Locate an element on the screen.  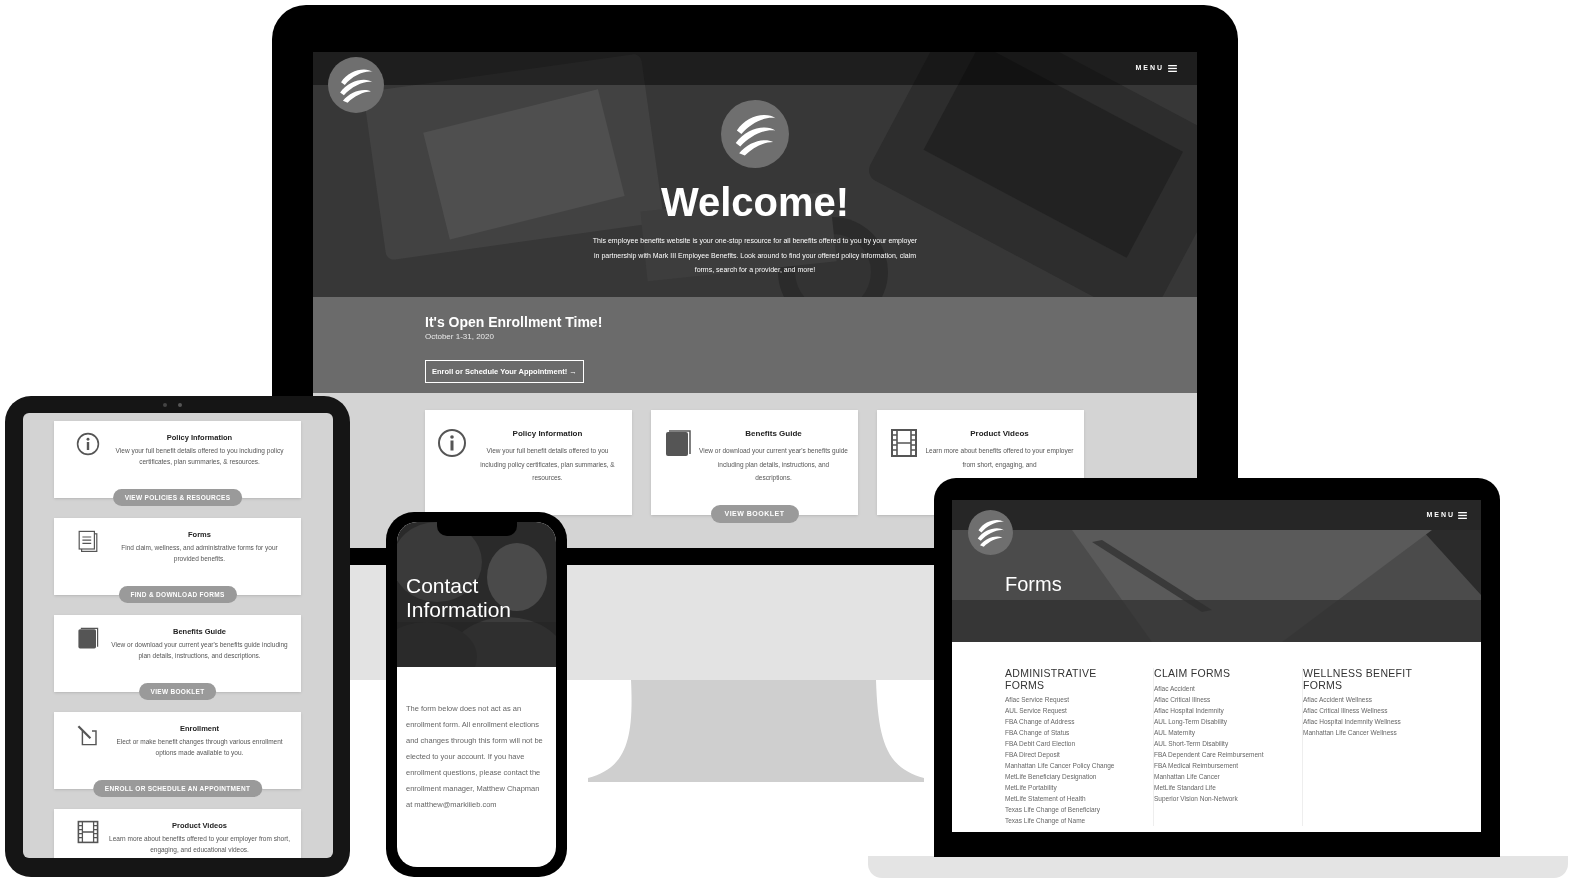
column-heading: ADMINISTRATIVE FORMS is located at coordinates (1051, 679).